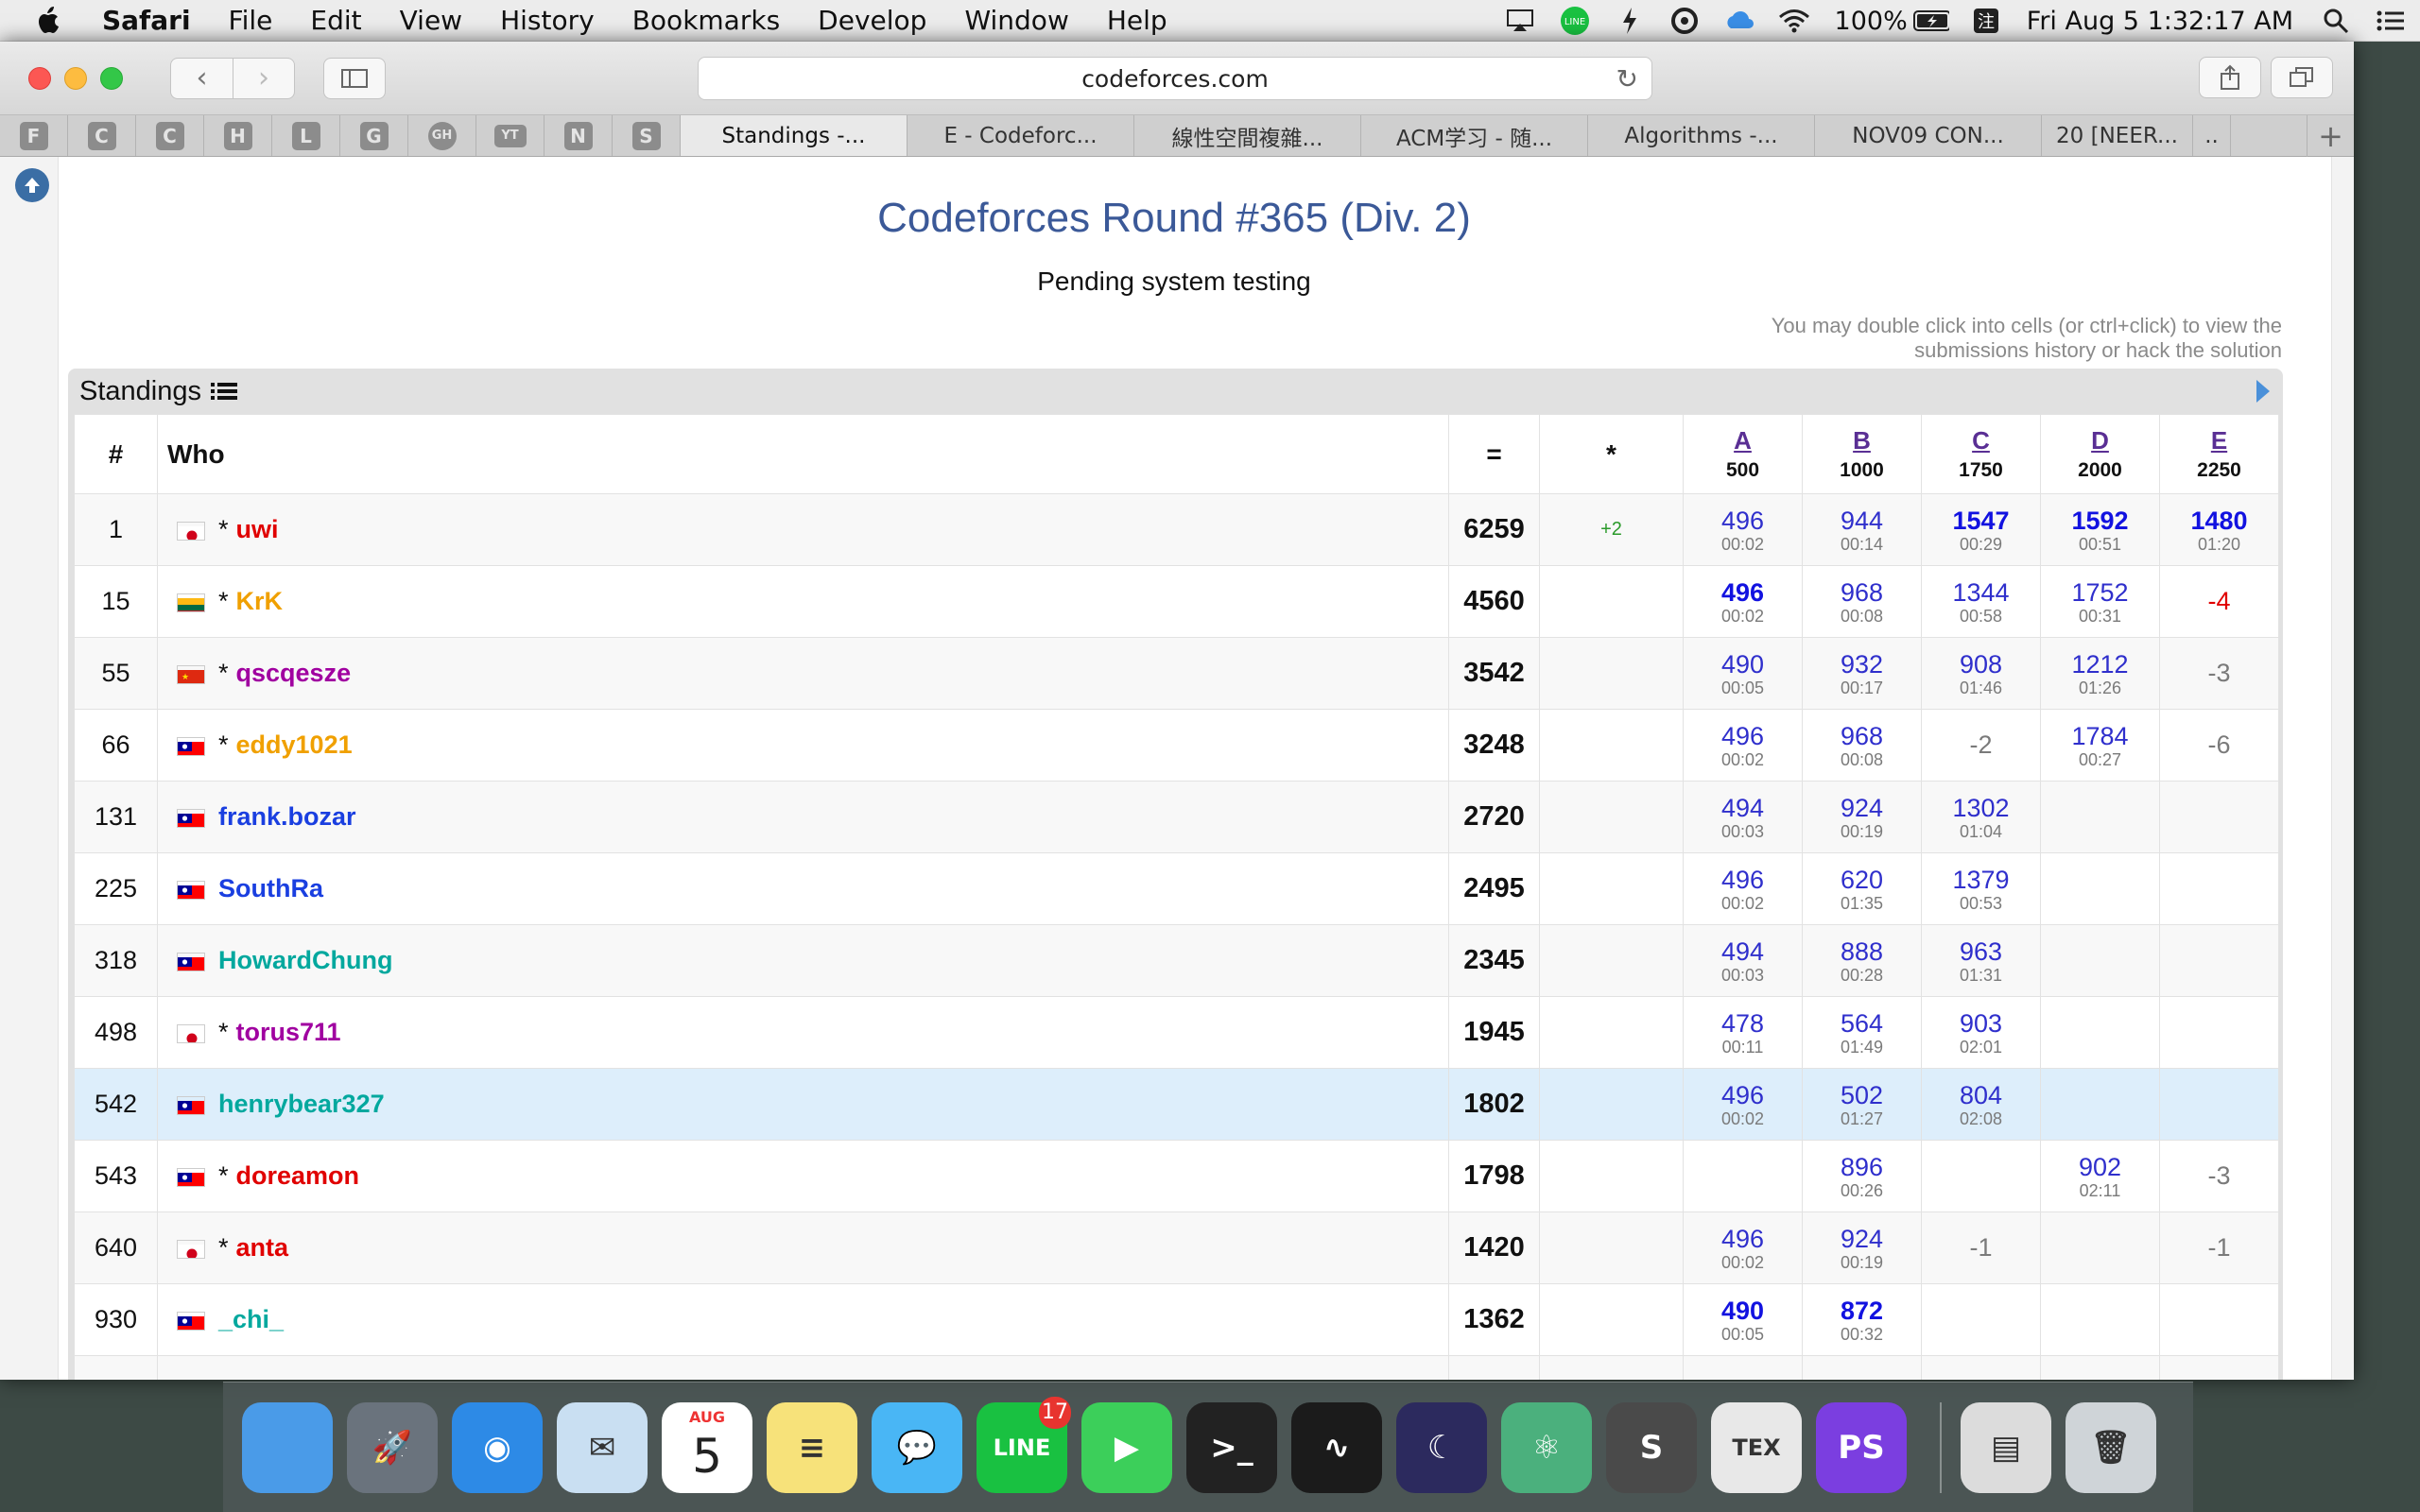 The width and height of the screenshot is (2420, 1512). Describe the element at coordinates (1611, 529) in the screenshot. I see `hacks-cell: +2` at that location.